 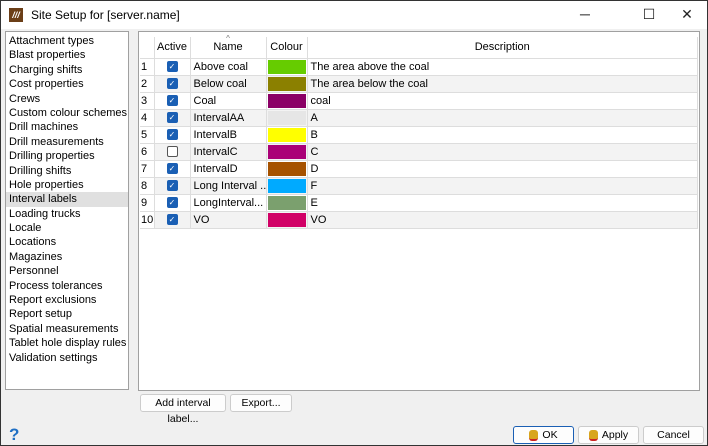 What do you see at coordinates (67, 113) in the screenshot?
I see `sidebar-item-custom-colour-schemes: Custom colour schemes` at bounding box center [67, 113].